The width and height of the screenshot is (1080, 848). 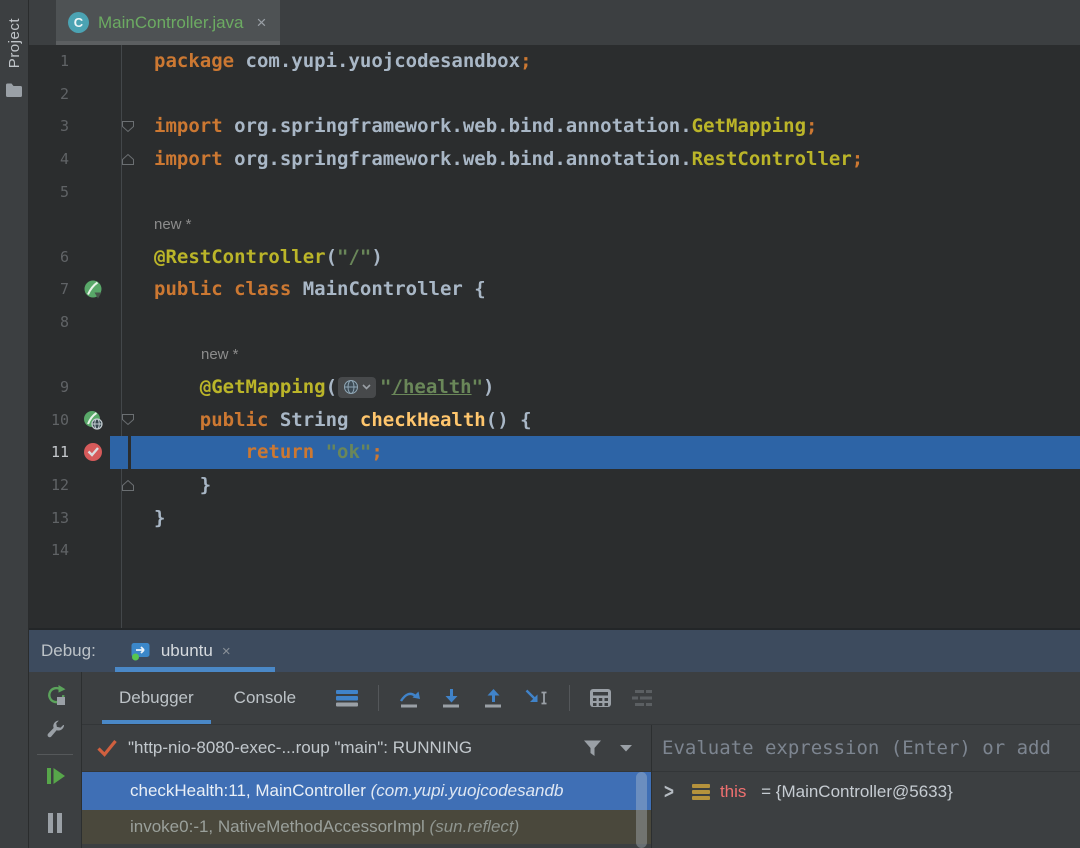 What do you see at coordinates (55, 823) in the screenshot?
I see `pause-button` at bounding box center [55, 823].